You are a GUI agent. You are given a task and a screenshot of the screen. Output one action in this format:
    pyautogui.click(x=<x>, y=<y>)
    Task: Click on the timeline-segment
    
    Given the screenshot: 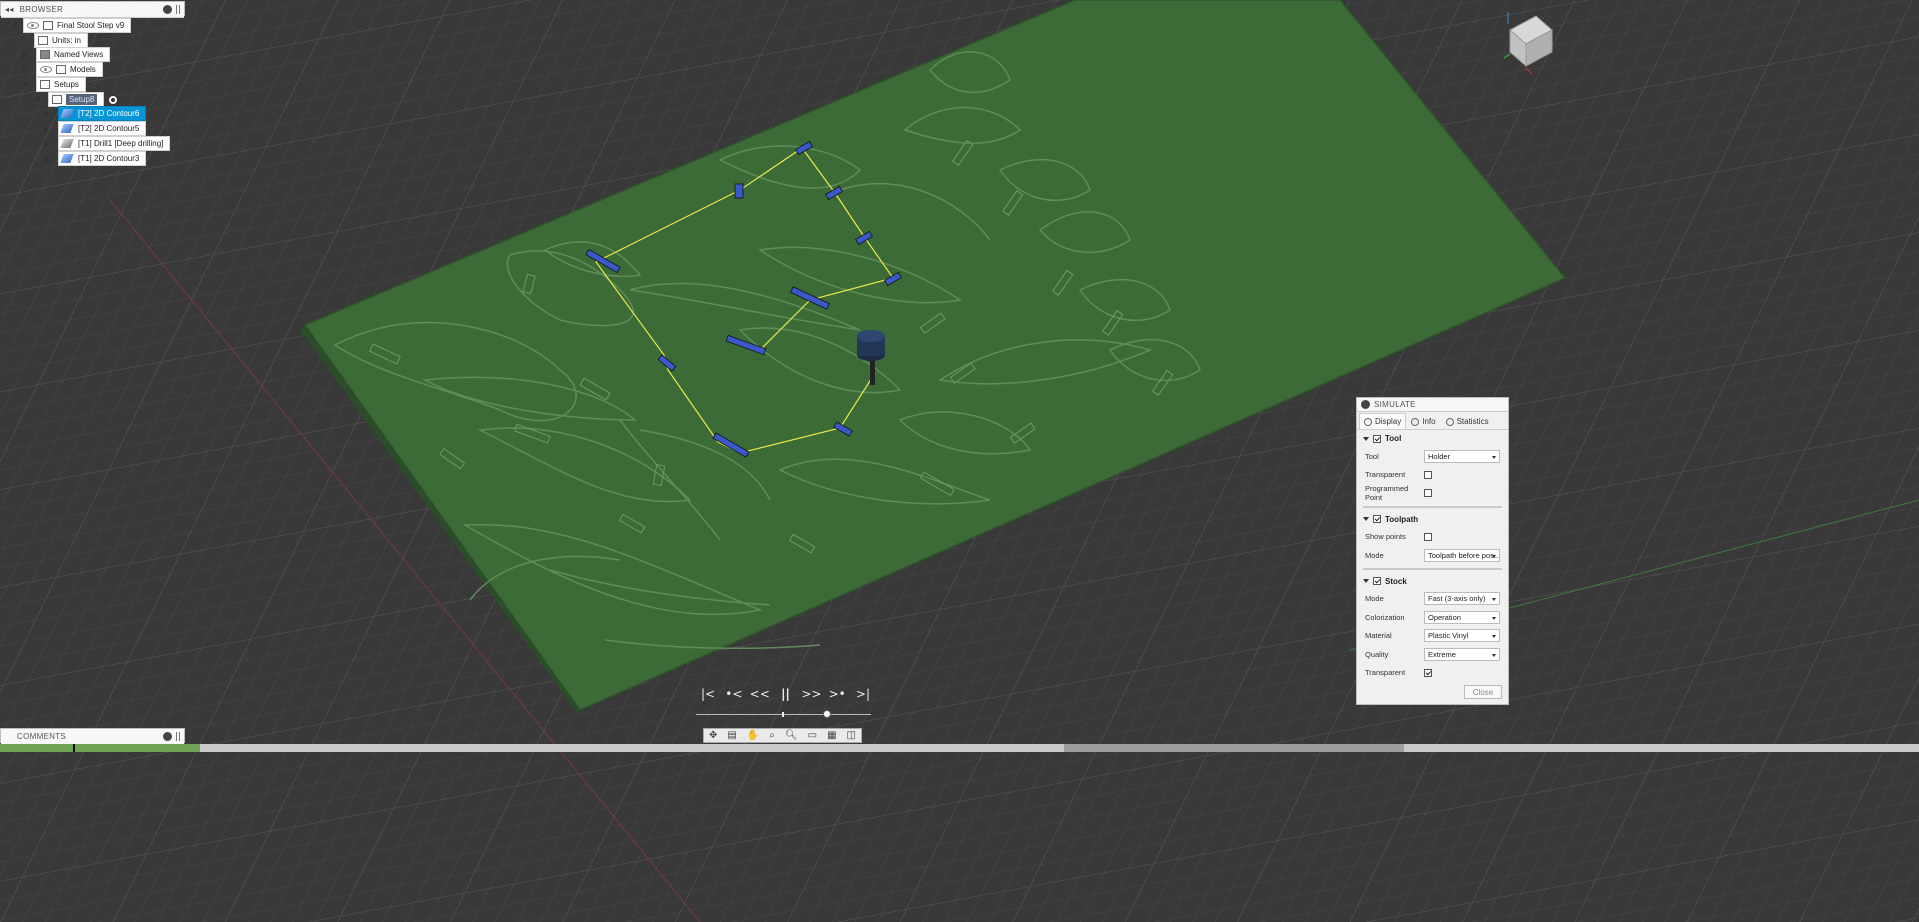 What is the action you would take?
    pyautogui.click(x=1661, y=748)
    